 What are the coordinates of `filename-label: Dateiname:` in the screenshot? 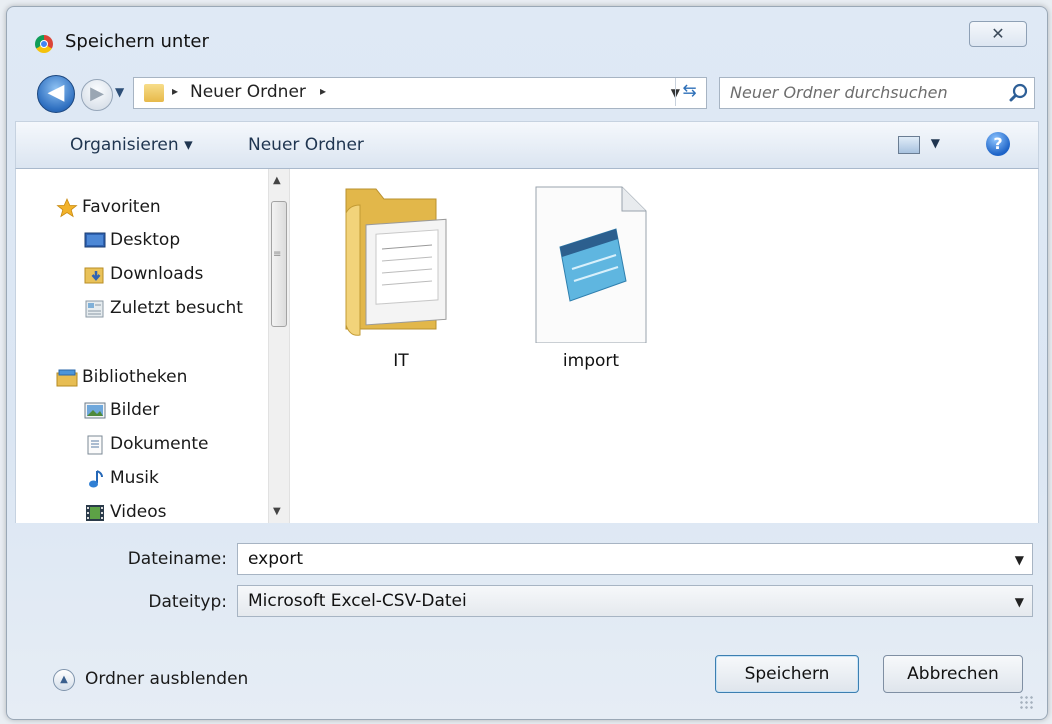 It's located at (177, 559).